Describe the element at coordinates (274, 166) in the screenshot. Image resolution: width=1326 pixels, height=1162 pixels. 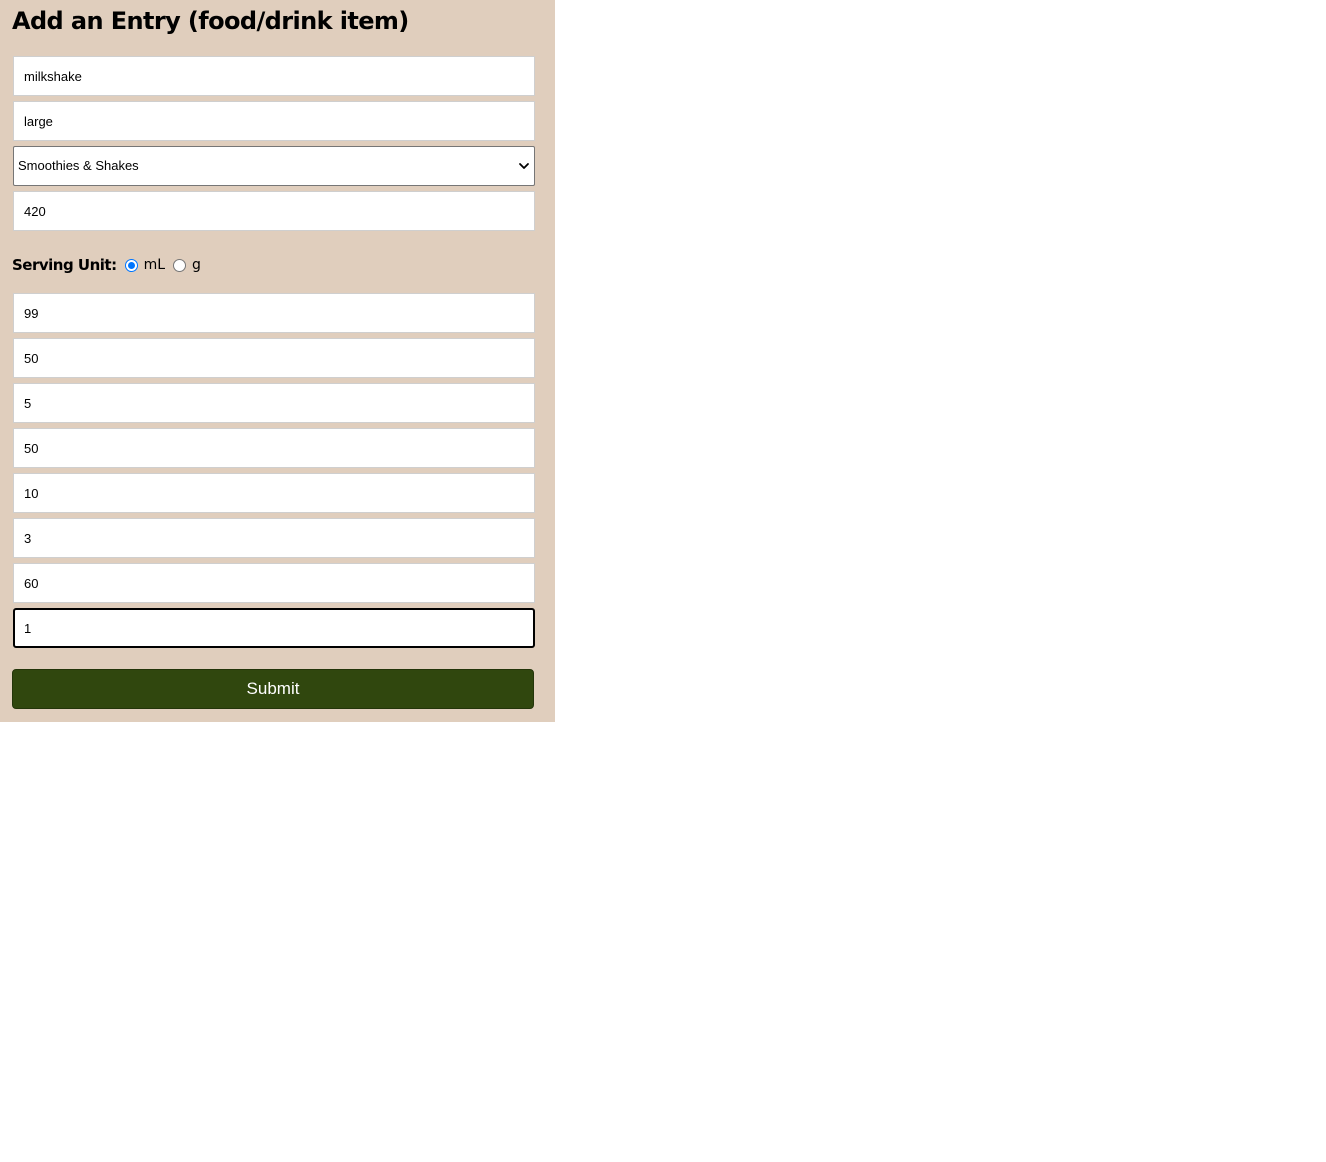
I see `category-select: Smoothies & Shakes` at that location.